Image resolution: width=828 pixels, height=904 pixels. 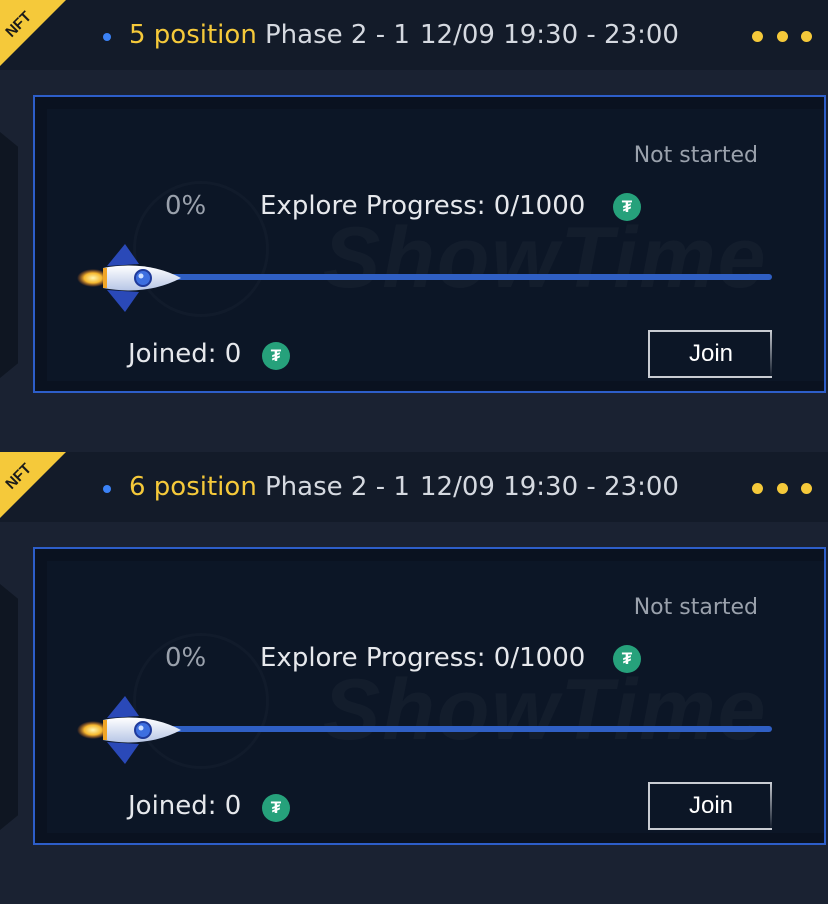 What do you see at coordinates (193, 35) in the screenshot?
I see `position-label: 5 position` at bounding box center [193, 35].